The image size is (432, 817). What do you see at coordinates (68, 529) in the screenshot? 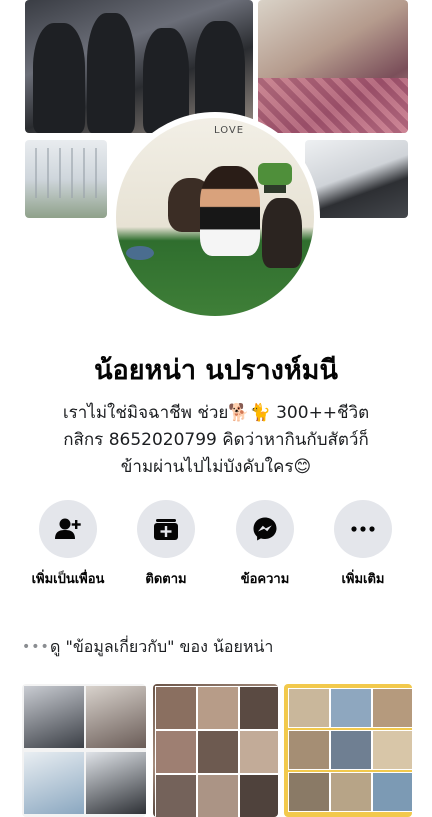
I see `add-friend-icon` at bounding box center [68, 529].